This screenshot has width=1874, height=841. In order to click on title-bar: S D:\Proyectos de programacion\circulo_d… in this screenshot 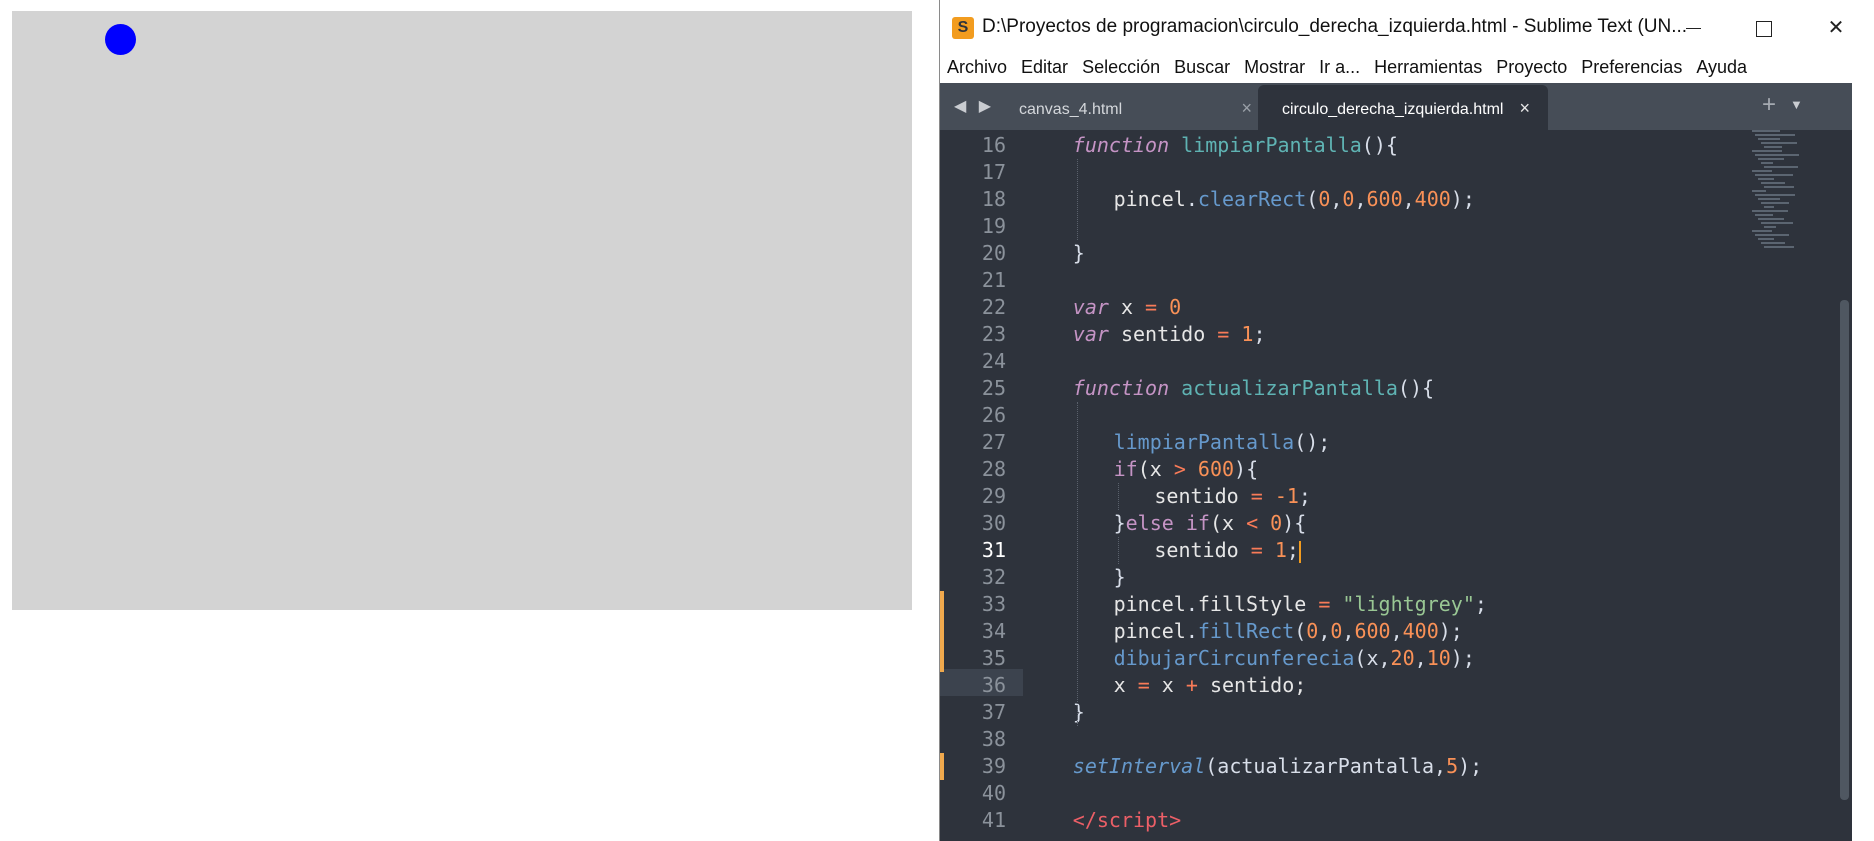, I will do `click(1396, 28)`.